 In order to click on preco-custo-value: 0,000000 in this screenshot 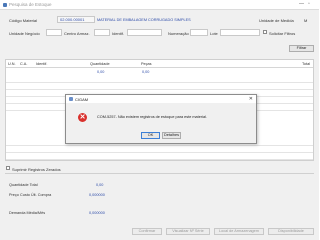, I will do `click(97, 195)`.